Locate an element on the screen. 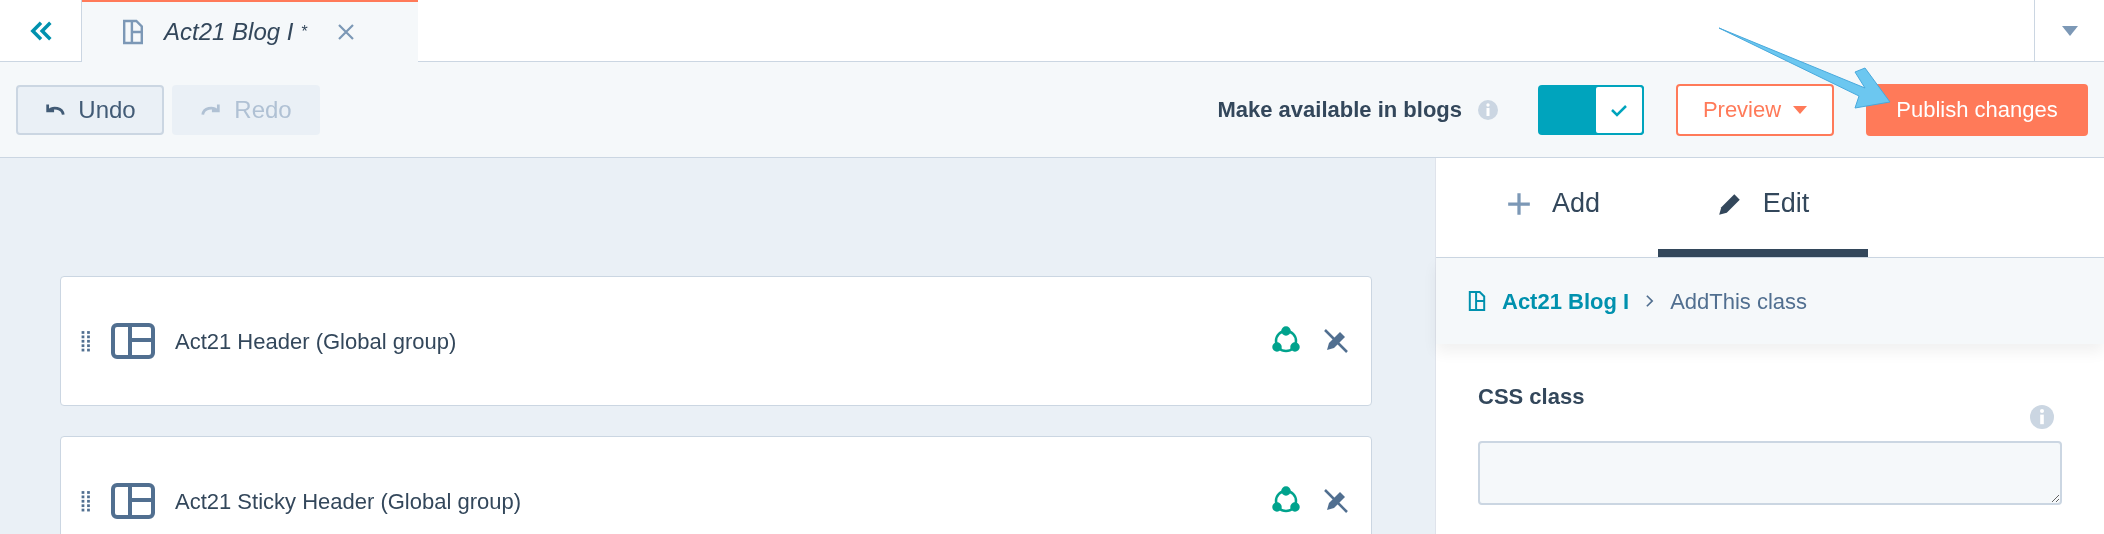  panel-tab: Add is located at coordinates (1553, 207).